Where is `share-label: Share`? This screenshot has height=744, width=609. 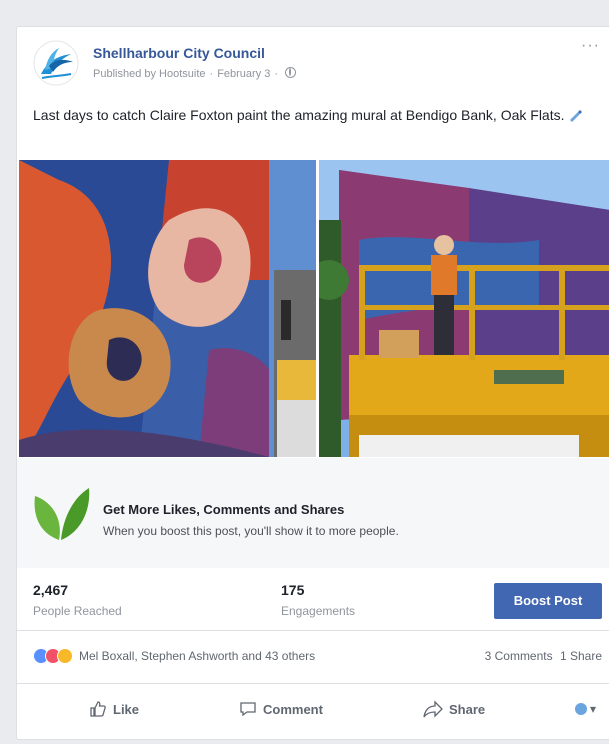
share-label: Share is located at coordinates (467, 709).